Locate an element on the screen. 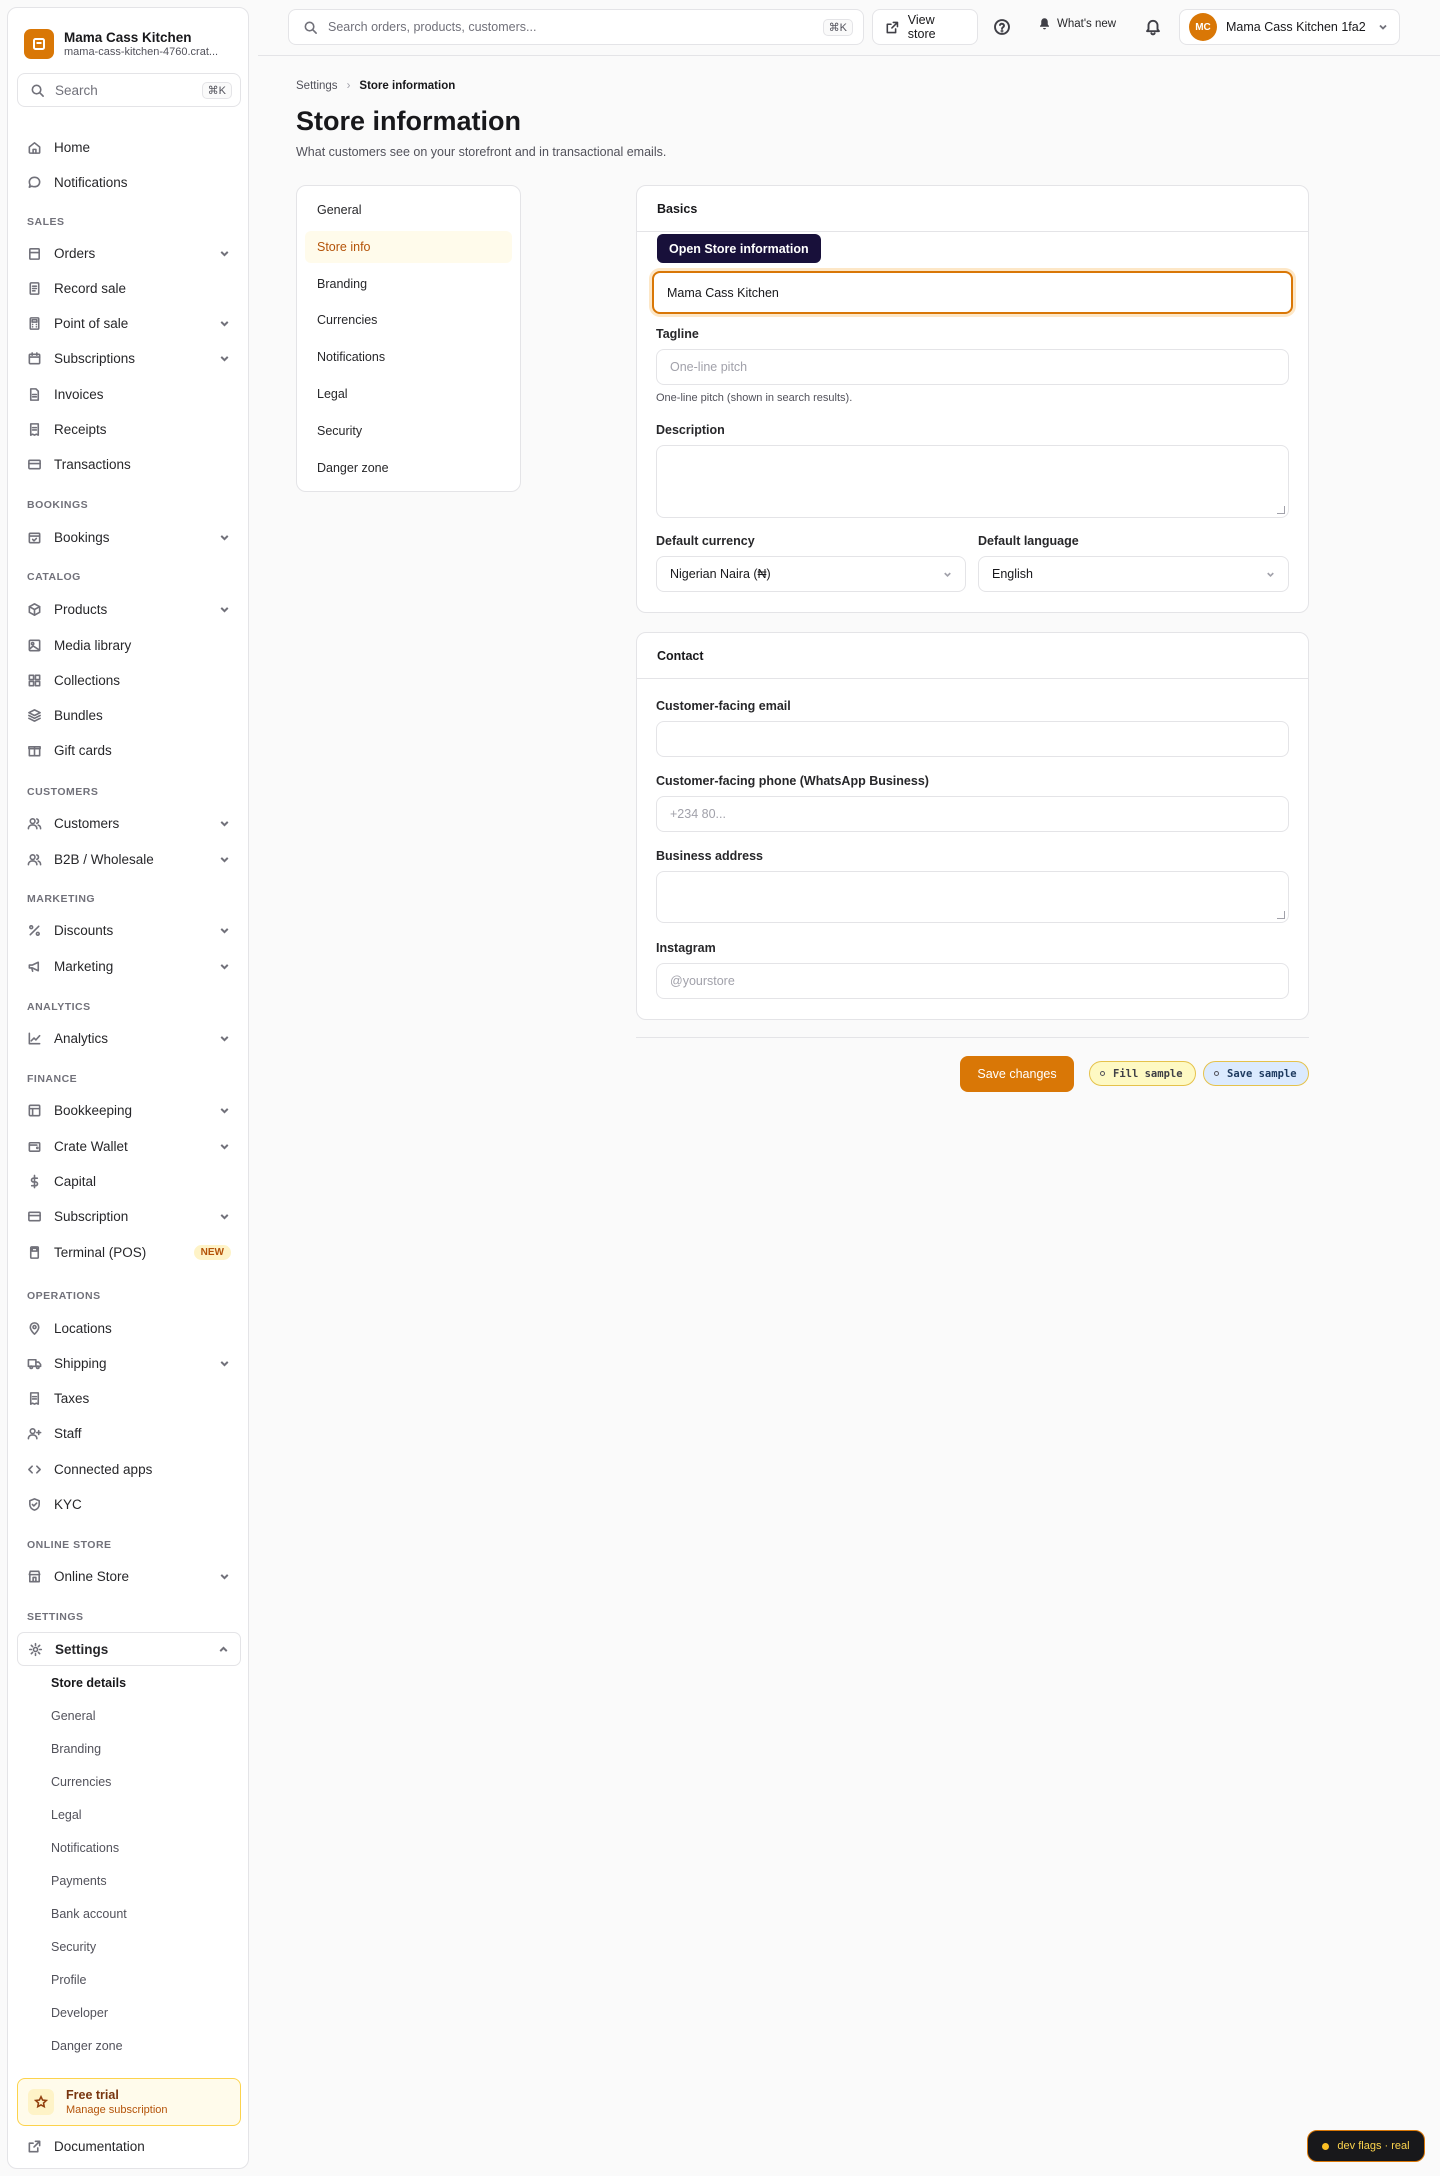 This screenshot has width=1440, height=2176. sidebar-item-label: Marketing is located at coordinates (84, 966).